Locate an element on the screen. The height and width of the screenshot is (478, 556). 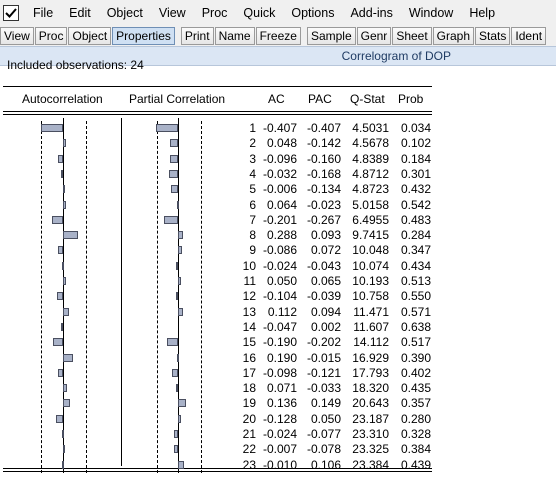
prob-header: Prob is located at coordinates (411, 99).